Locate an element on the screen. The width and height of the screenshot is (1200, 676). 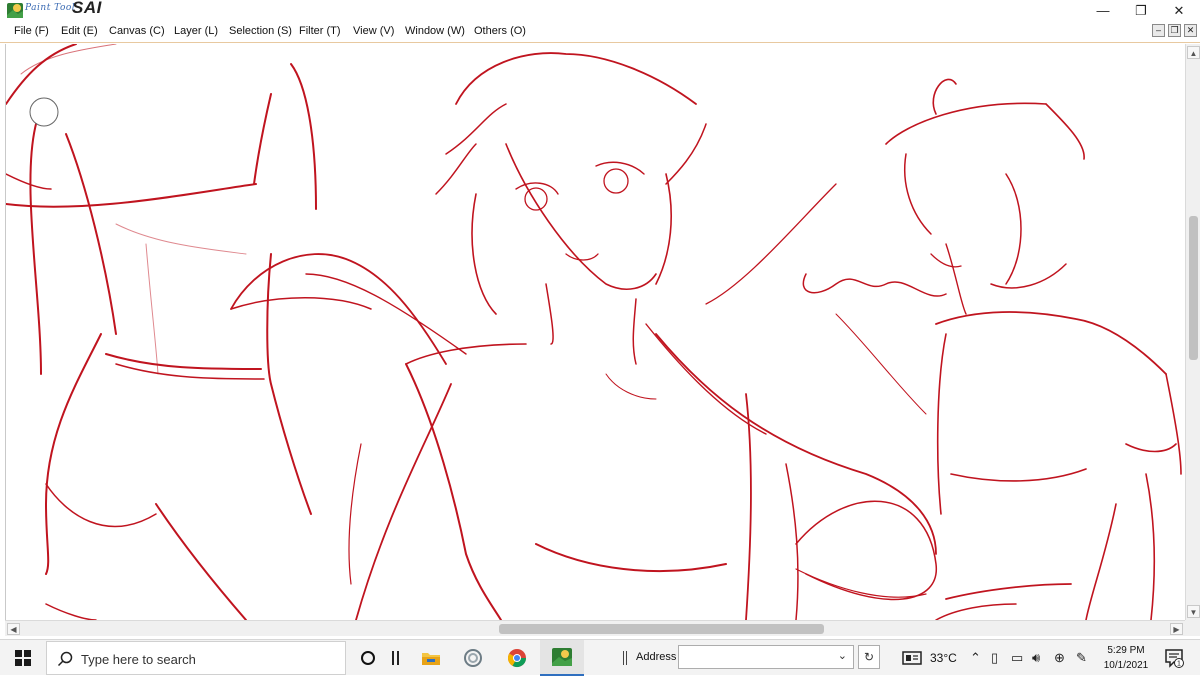
swirl-app-icon is located at coordinates (473, 658).